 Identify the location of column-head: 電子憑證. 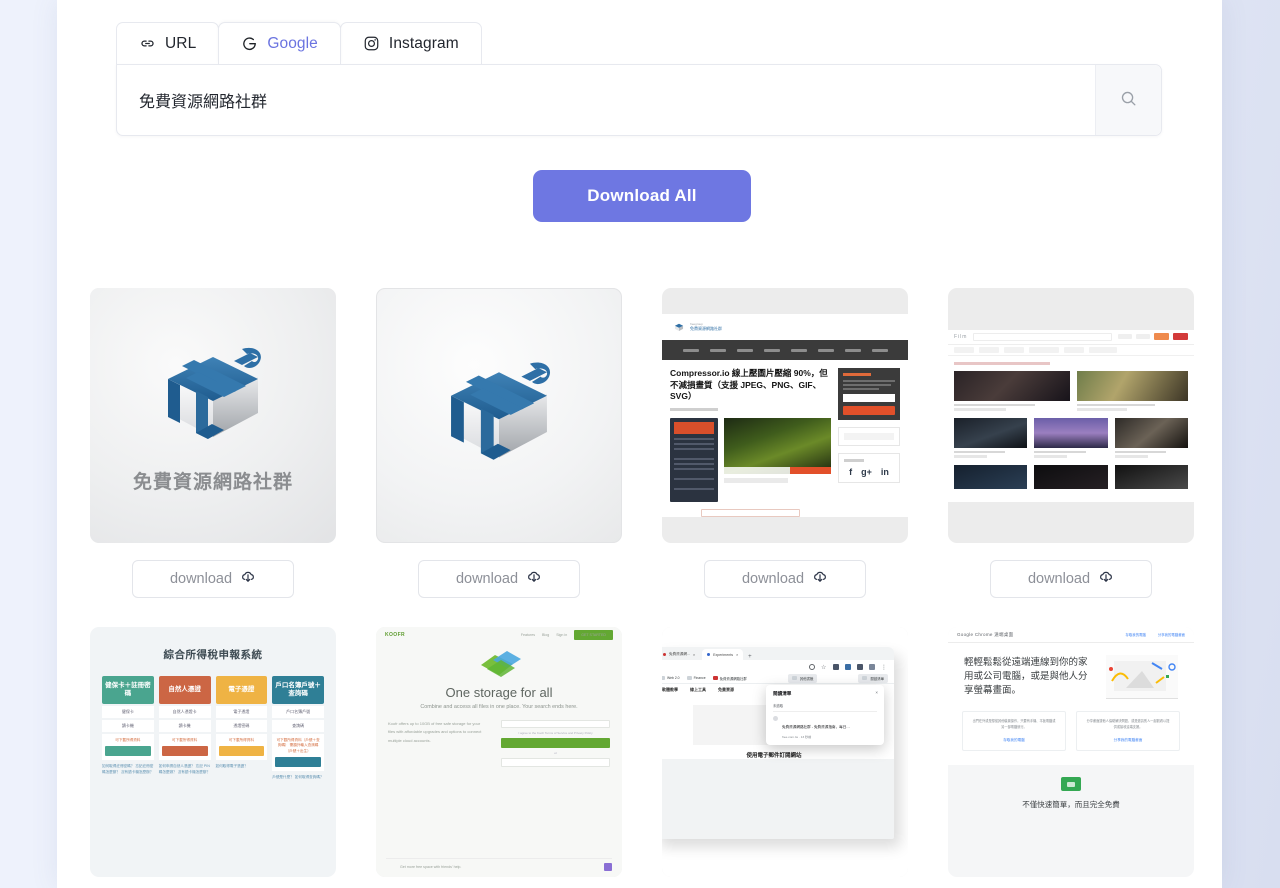
(241, 690).